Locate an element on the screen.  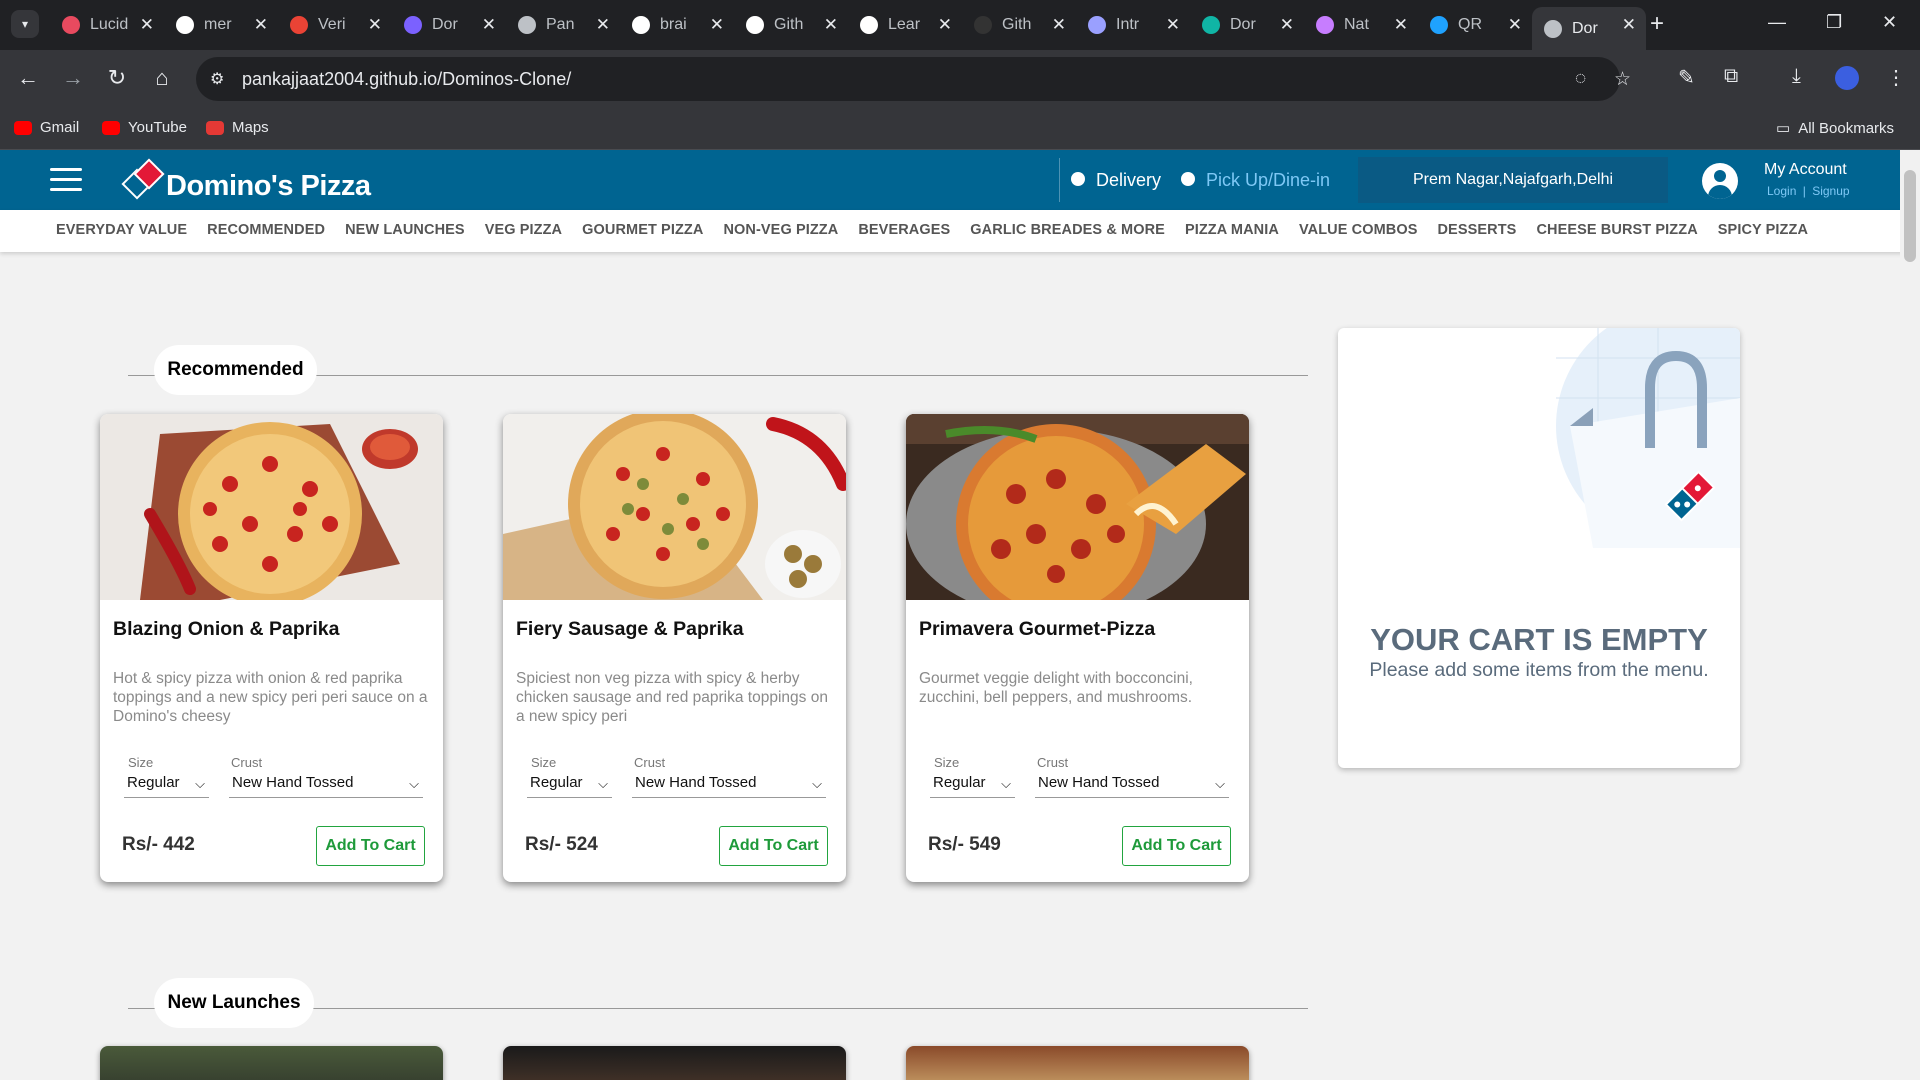
page-scrollbar is located at coordinates (1910, 615).